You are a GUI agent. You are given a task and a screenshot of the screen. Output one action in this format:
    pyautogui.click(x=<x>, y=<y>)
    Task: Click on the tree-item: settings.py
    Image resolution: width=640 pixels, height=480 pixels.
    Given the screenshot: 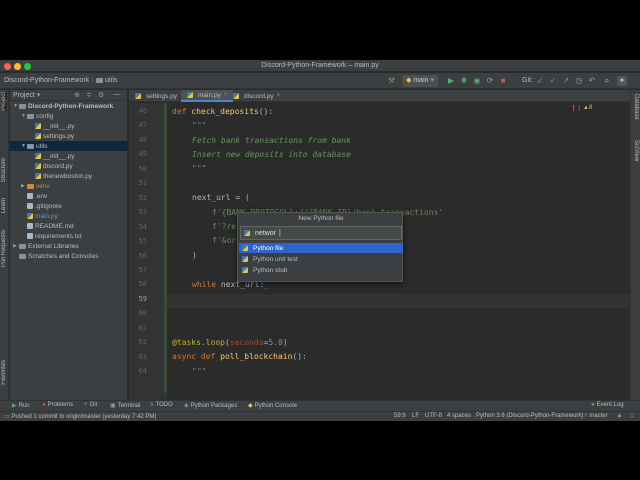 What is the action you would take?
    pyautogui.click(x=69, y=136)
    